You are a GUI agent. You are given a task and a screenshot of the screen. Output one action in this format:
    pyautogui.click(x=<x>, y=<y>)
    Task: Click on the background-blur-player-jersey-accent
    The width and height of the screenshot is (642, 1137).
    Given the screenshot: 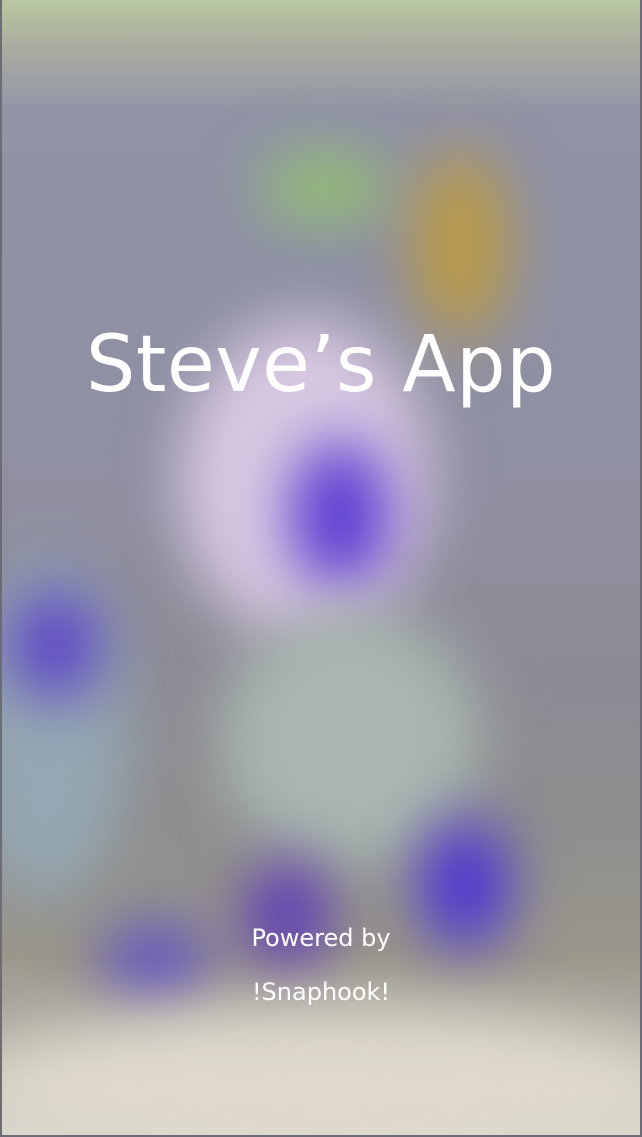 What is the action you would take?
    pyautogui.click(x=340, y=515)
    